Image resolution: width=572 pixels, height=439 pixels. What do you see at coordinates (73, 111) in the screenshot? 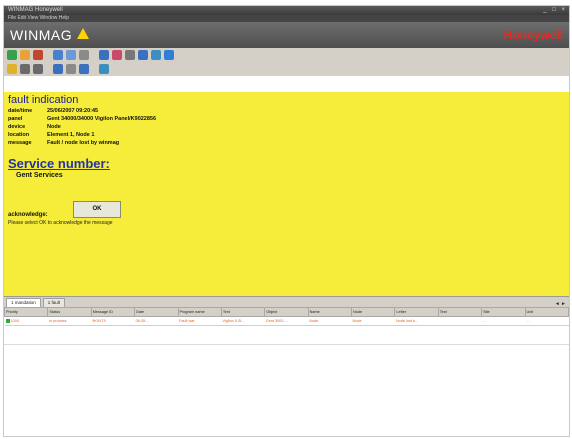
I see `field-value: 25/06/2007 09:20:45` at bounding box center [73, 111].